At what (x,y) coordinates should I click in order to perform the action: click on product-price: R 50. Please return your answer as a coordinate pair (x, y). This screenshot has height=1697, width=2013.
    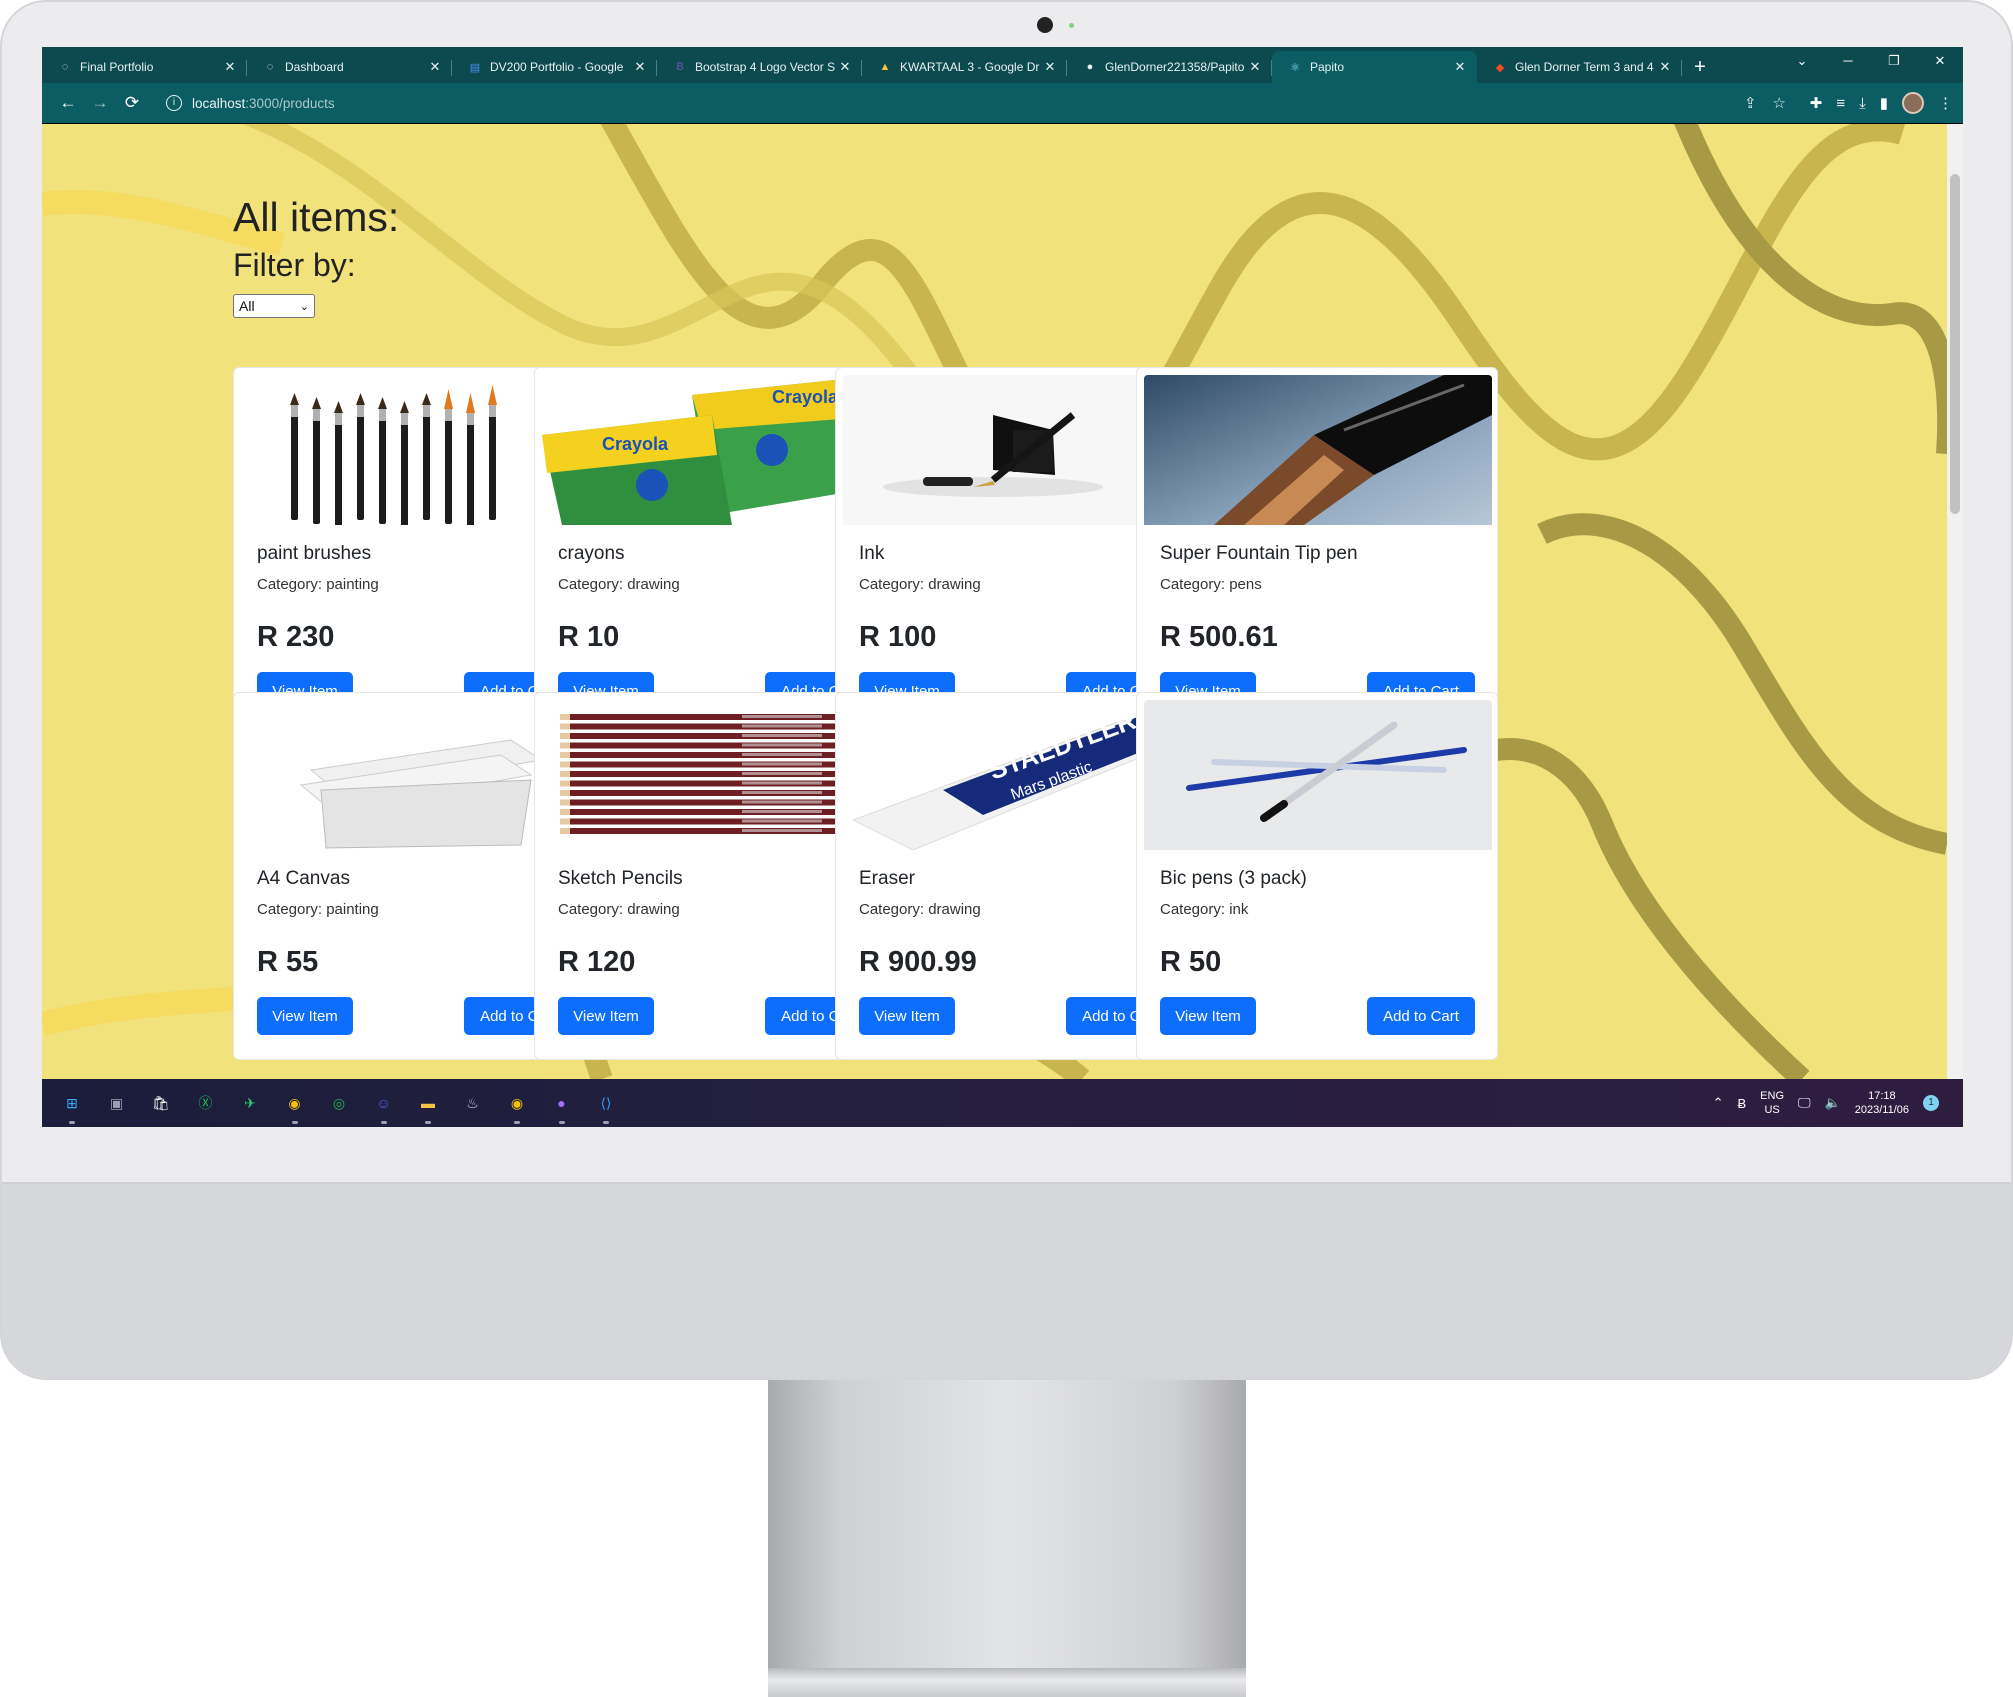
    Looking at the image, I should click on (1191, 962).